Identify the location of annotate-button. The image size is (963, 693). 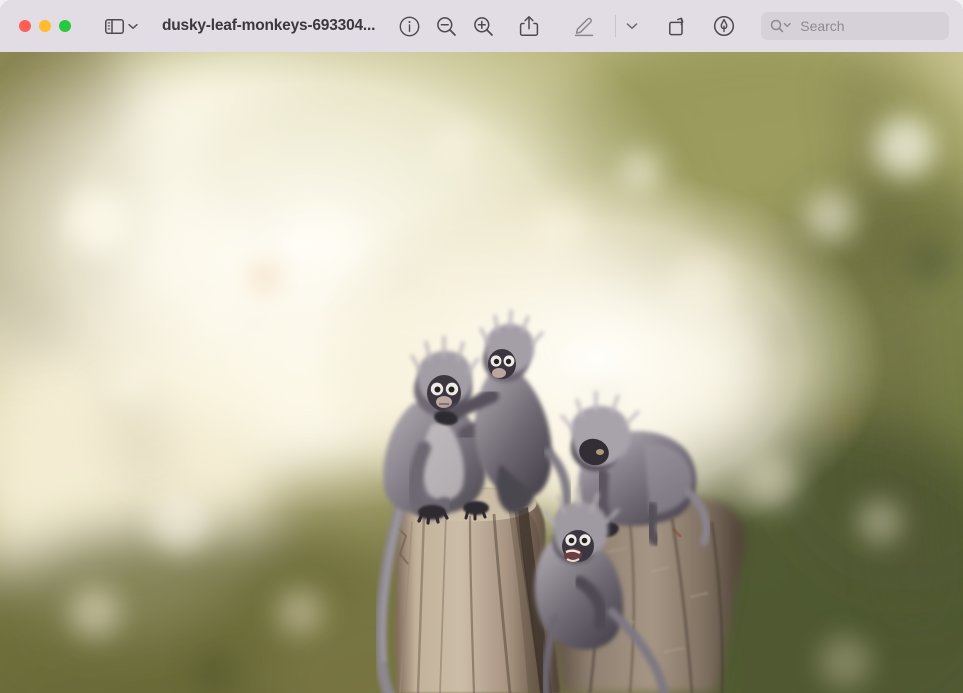
(724, 26).